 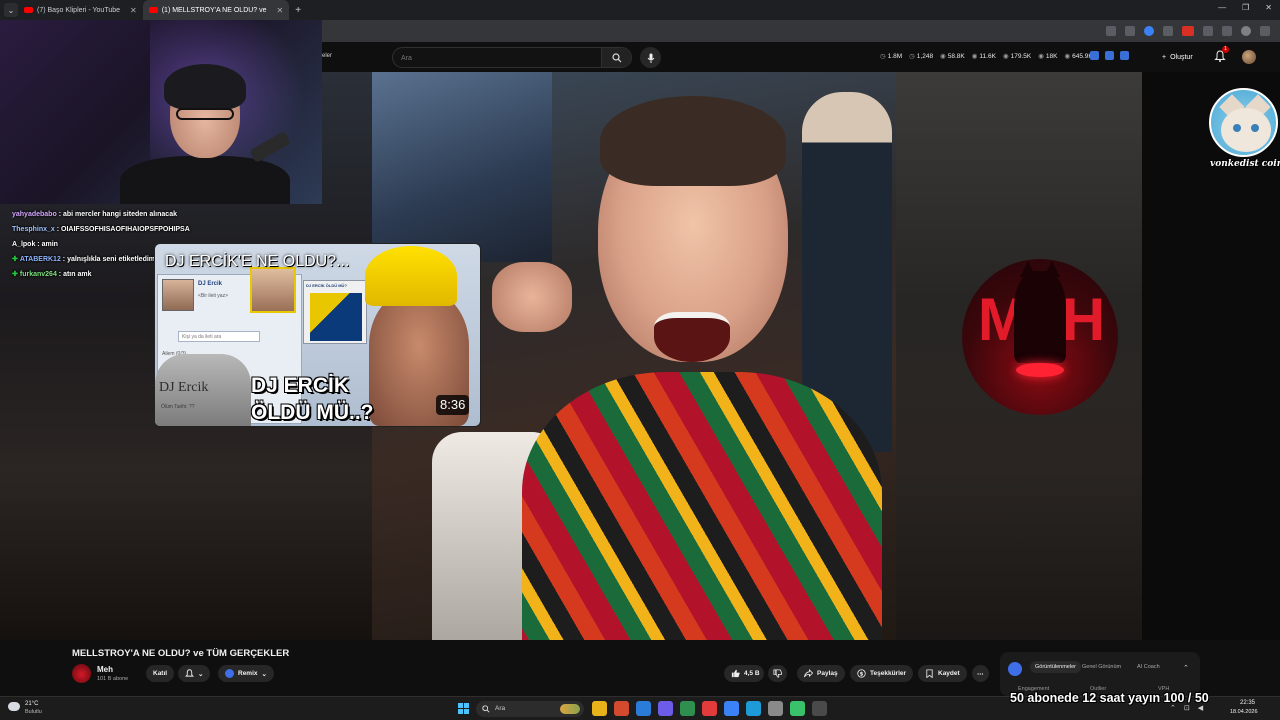 I want to click on chat-username: Thesphinx_x, so click(x=33, y=229).